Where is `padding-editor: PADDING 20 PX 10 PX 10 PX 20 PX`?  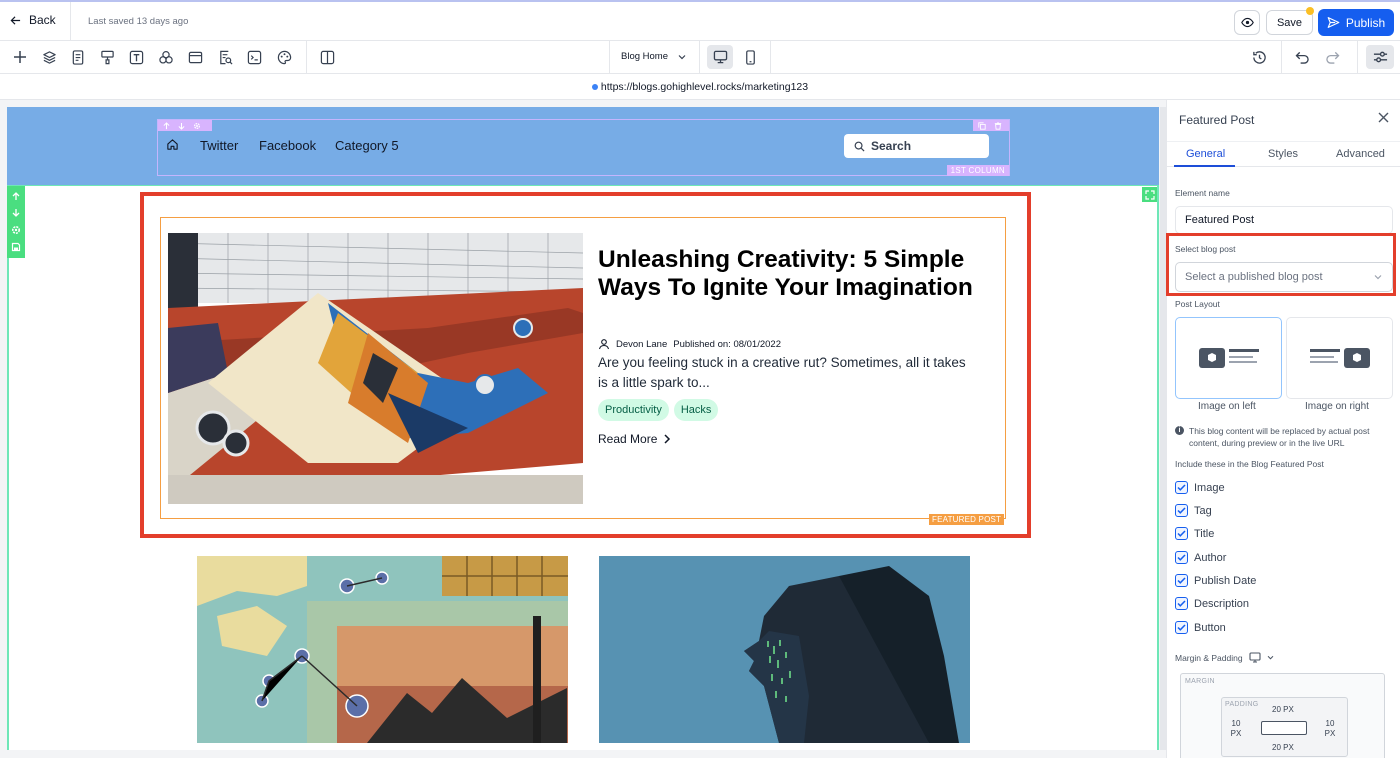 padding-editor: PADDING 20 PX 10 PX 10 PX 20 PX is located at coordinates (1284, 727).